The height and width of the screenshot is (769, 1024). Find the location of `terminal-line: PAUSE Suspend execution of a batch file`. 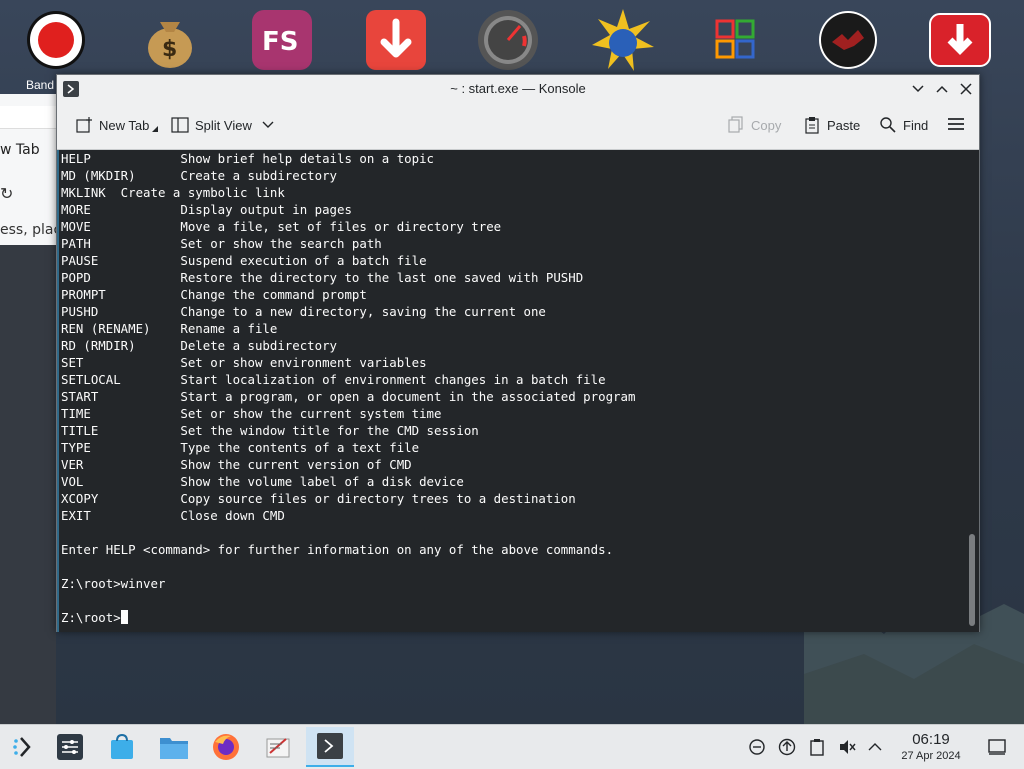

terminal-line: PAUSE Suspend execution of a batch file is located at coordinates (244, 260).